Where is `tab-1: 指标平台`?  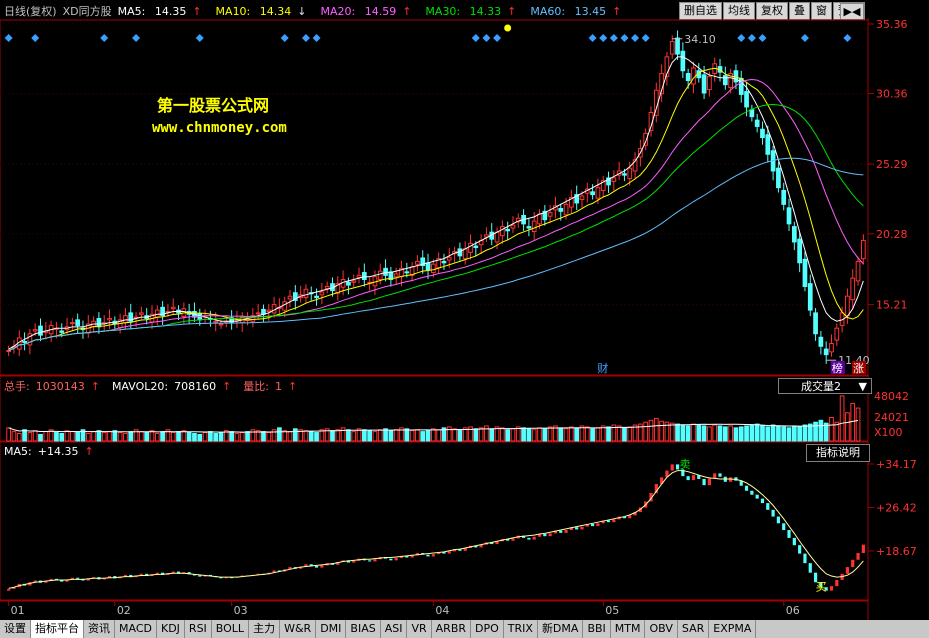 tab-1: 指标平台 is located at coordinates (57, 629).